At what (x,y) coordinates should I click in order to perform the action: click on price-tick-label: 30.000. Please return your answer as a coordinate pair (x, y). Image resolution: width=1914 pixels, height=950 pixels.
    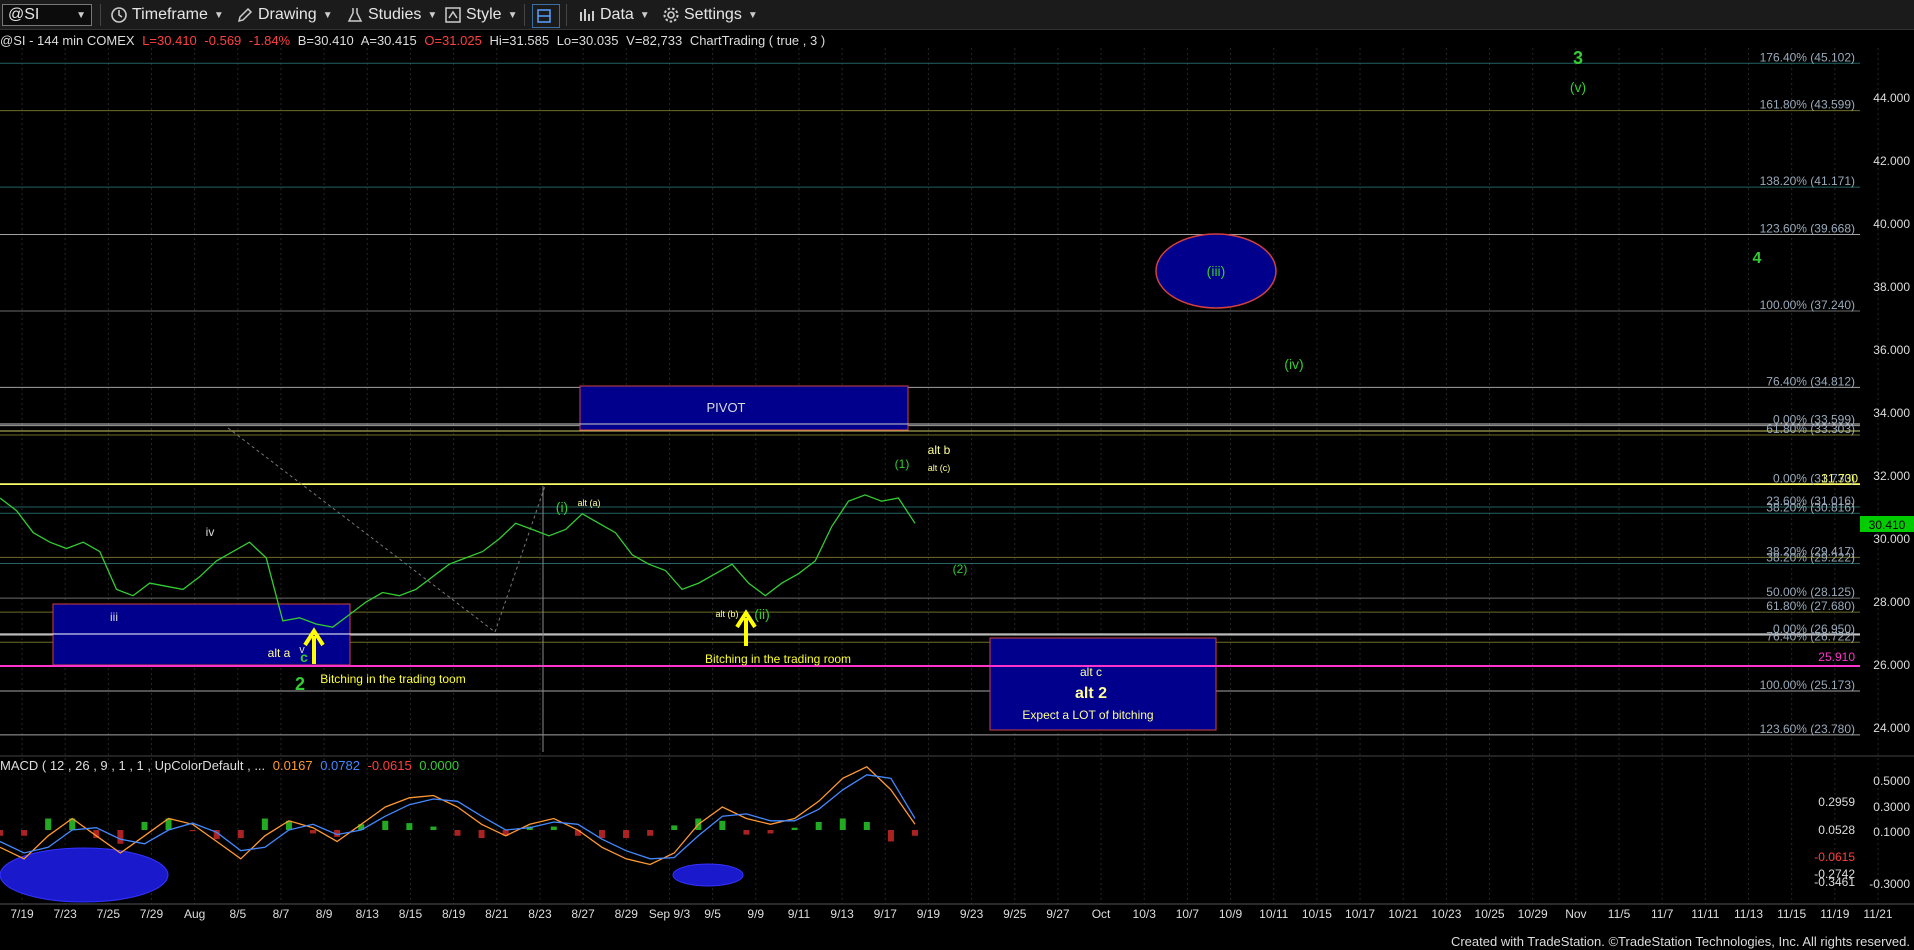
    Looking at the image, I should click on (1891, 539).